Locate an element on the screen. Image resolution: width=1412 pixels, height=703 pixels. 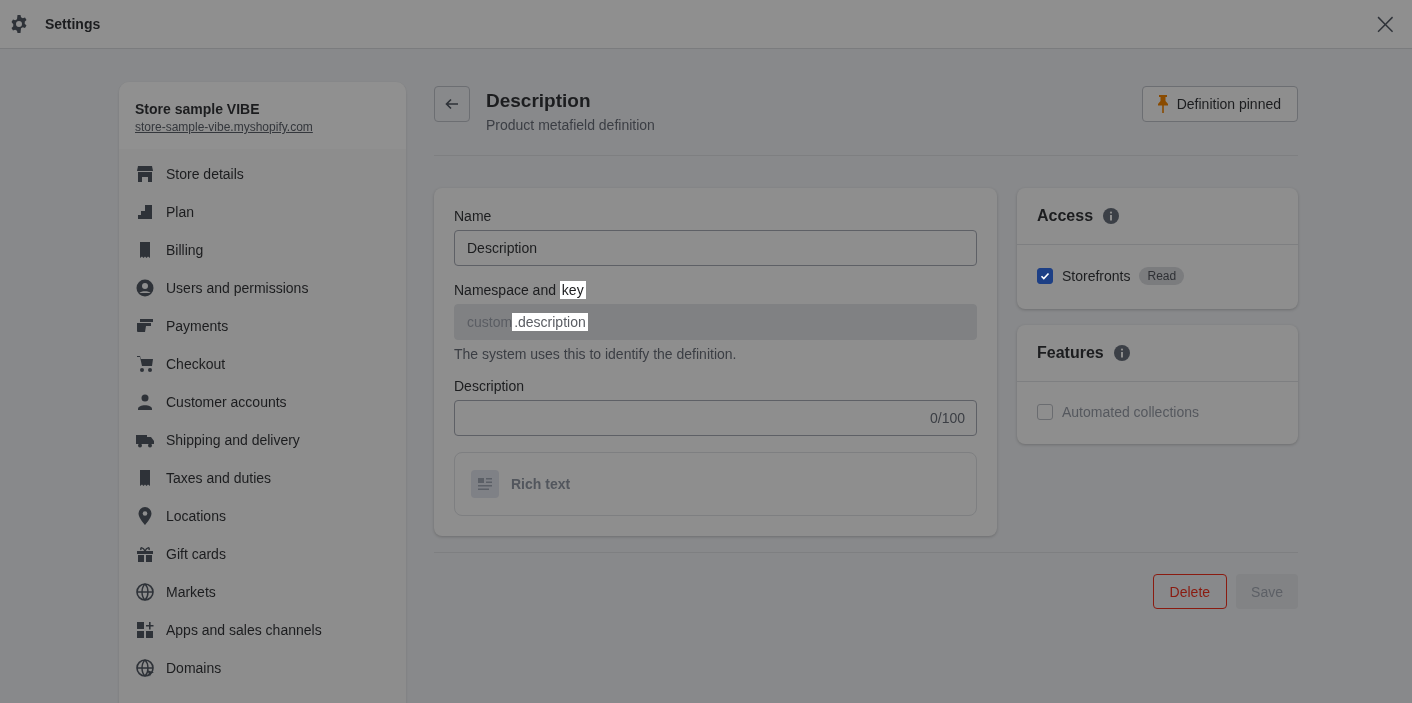
close-button: × is located at coordinates (1385, 24).